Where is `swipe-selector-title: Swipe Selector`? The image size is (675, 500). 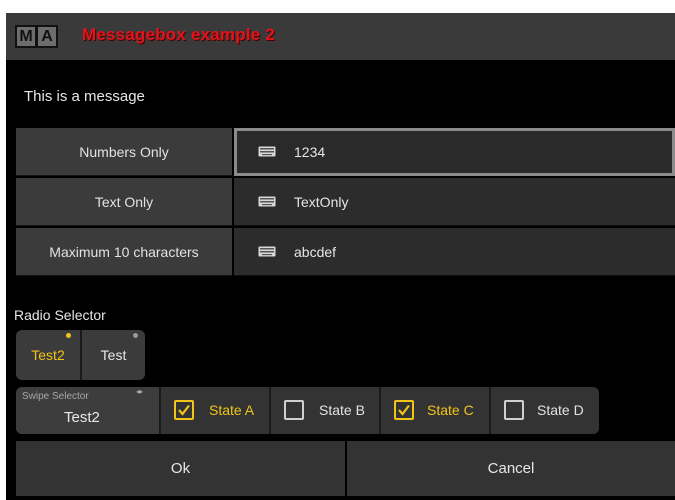
swipe-selector-title: Swipe Selector is located at coordinates (55, 396).